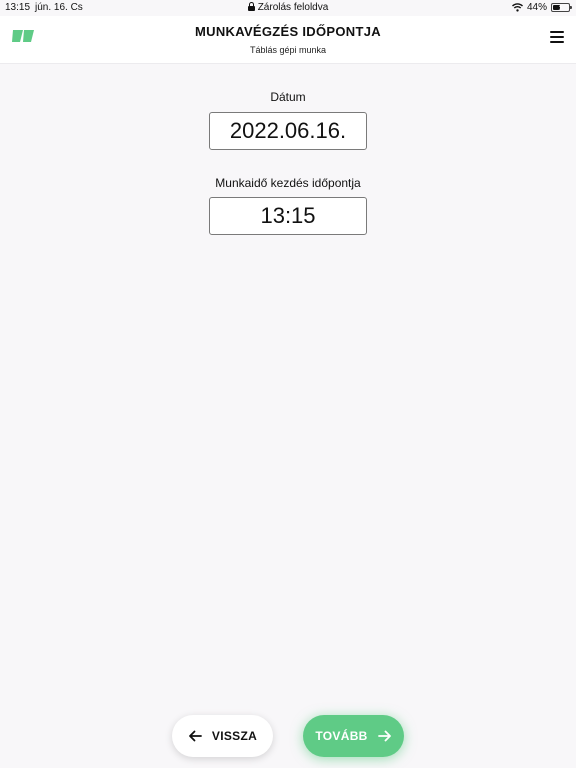 The height and width of the screenshot is (768, 576). What do you see at coordinates (234, 736) in the screenshot?
I see `back-button-label: VISSZA` at bounding box center [234, 736].